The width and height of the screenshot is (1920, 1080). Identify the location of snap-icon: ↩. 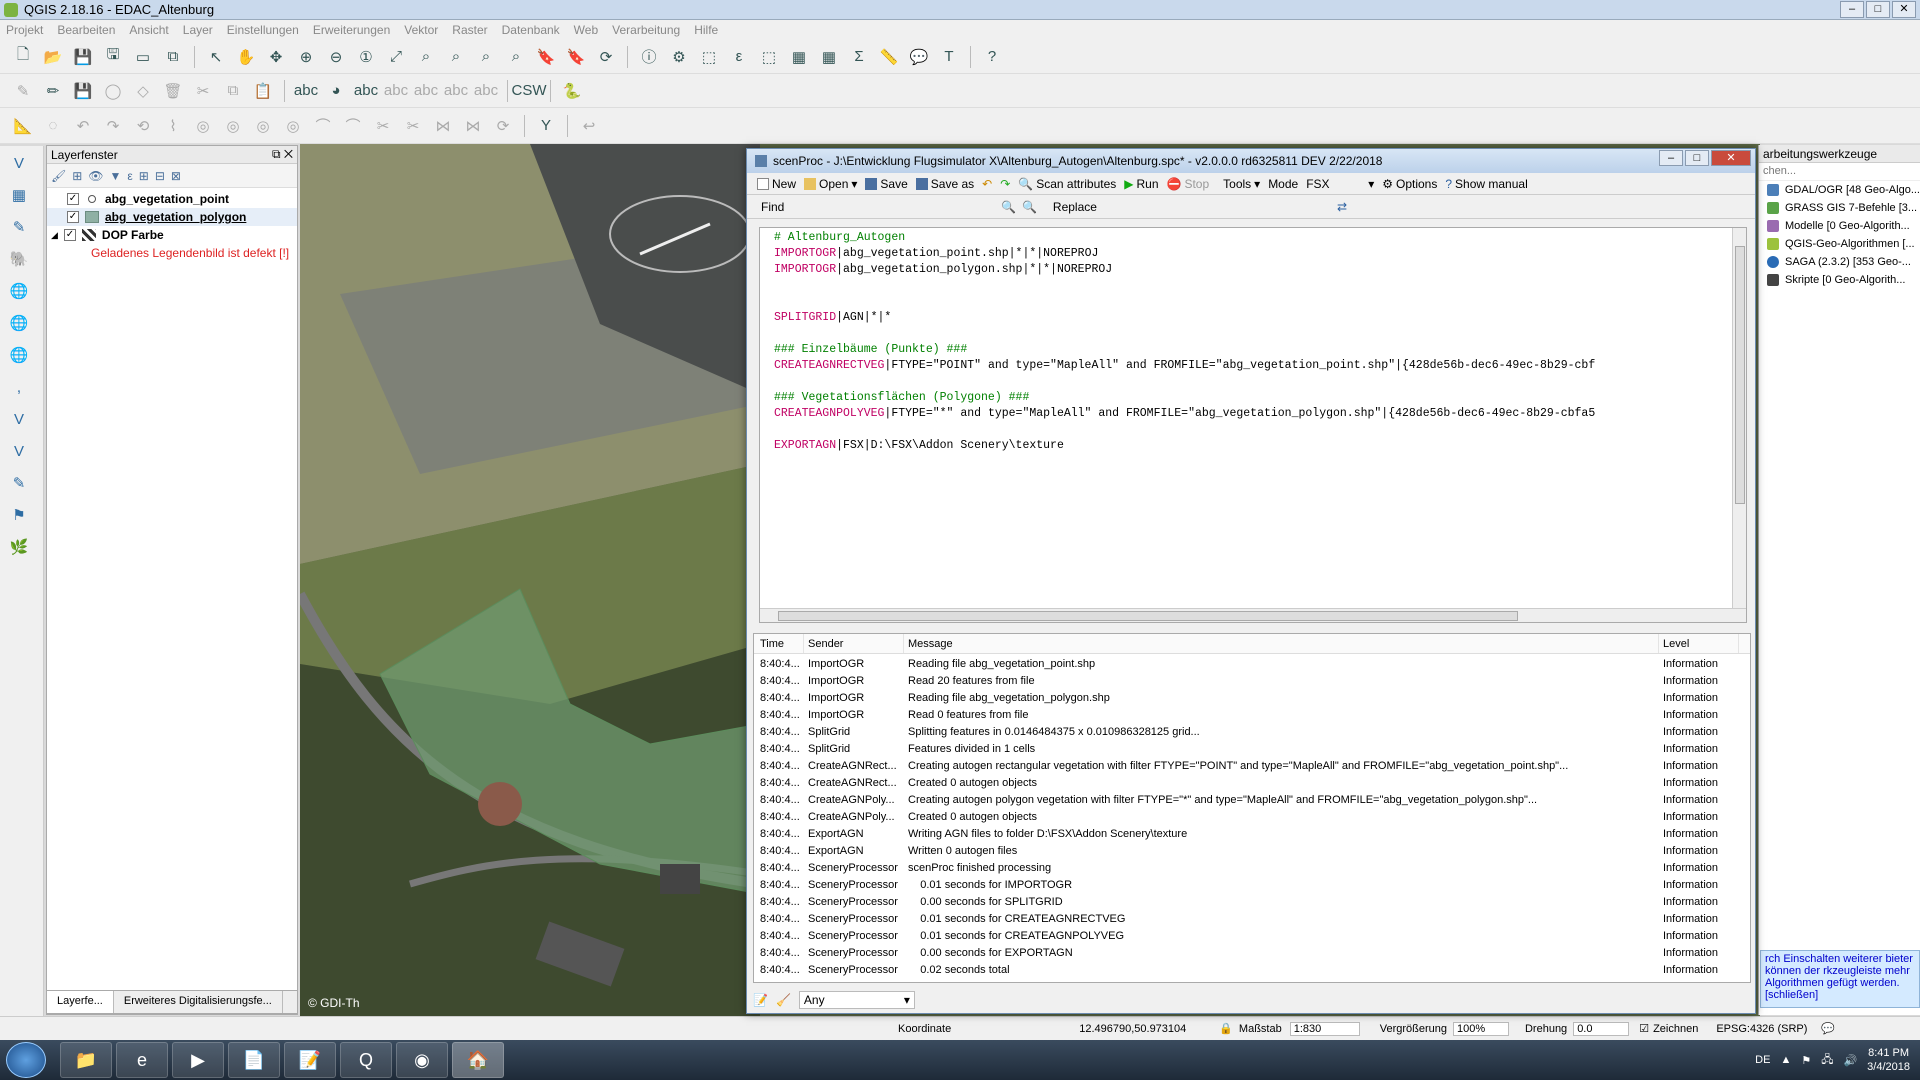
(589, 126).